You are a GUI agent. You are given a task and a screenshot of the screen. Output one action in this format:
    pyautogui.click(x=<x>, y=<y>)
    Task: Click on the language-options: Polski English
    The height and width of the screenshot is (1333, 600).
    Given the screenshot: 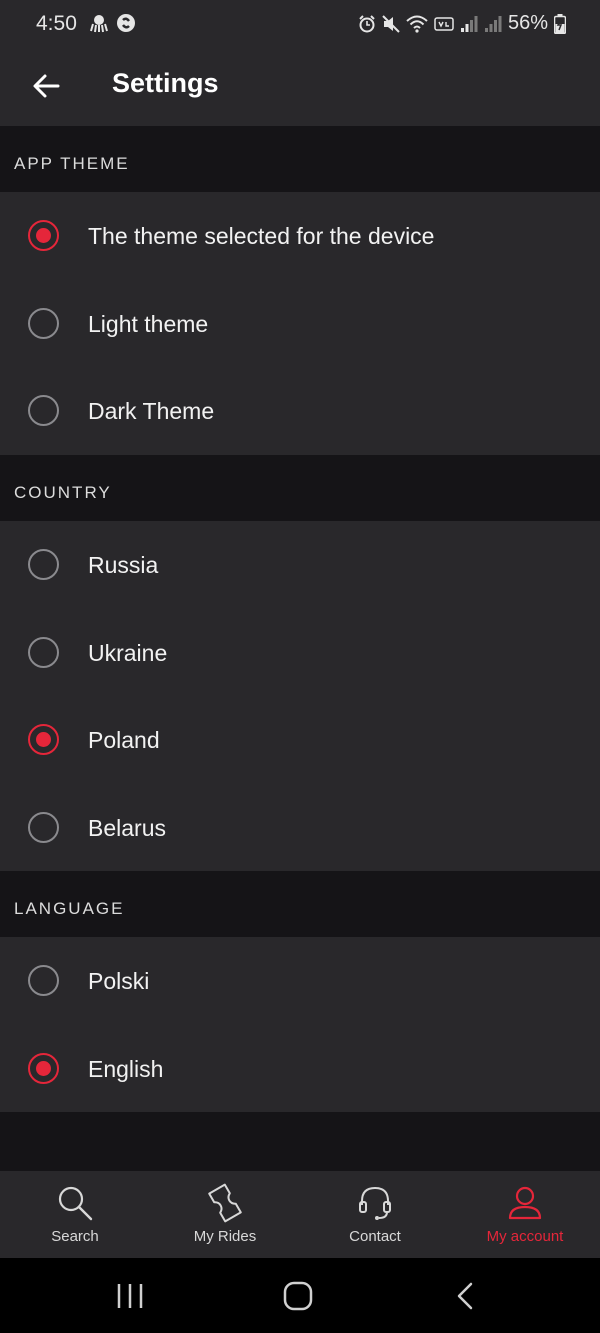 What is the action you would take?
    pyautogui.click(x=300, y=1024)
    